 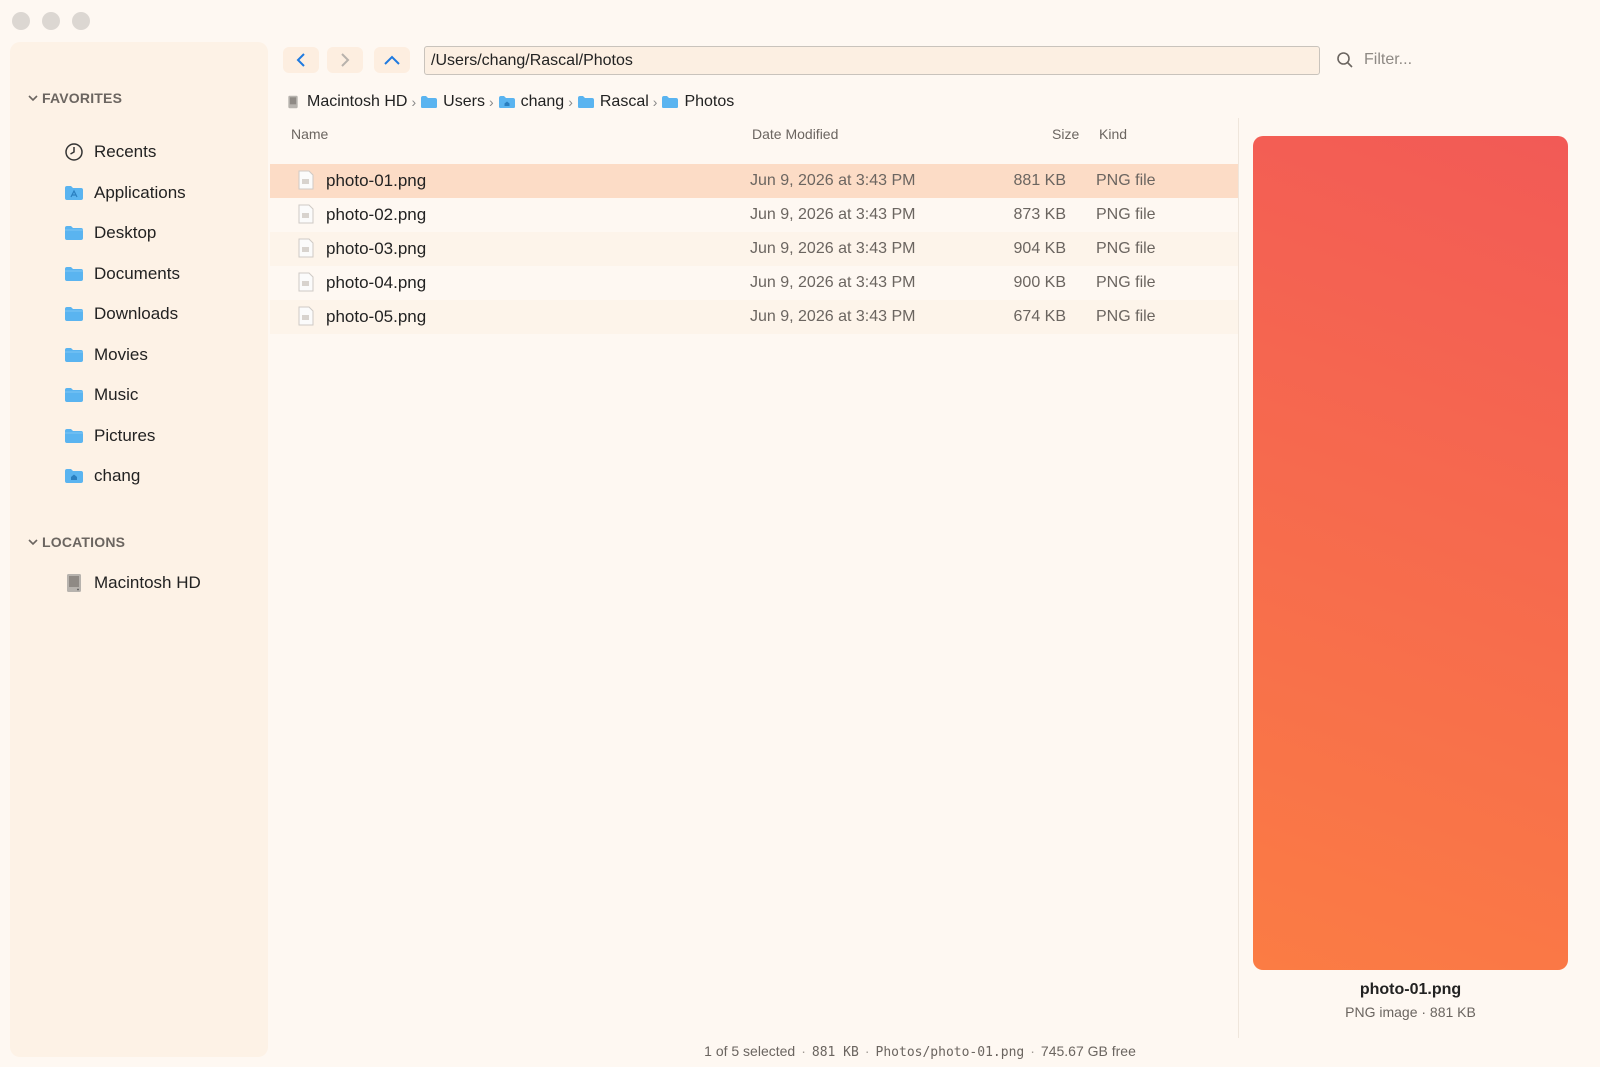 What do you see at coordinates (452, 102) in the screenshot?
I see `breadcrumb-item-users: Users` at bounding box center [452, 102].